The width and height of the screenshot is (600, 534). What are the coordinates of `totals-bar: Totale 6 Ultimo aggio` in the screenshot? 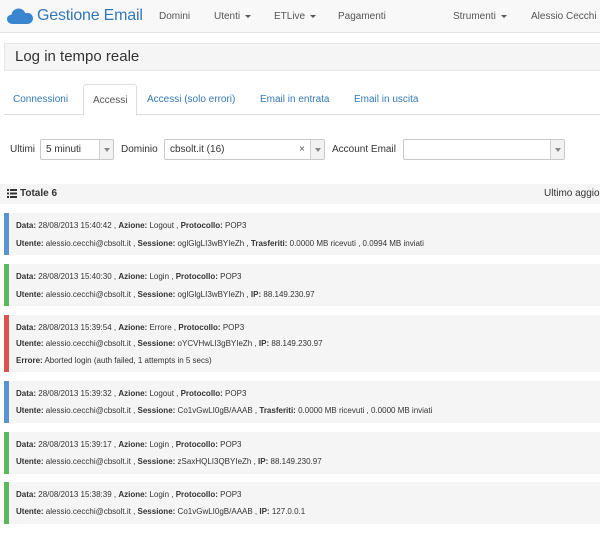 It's located at (300, 194).